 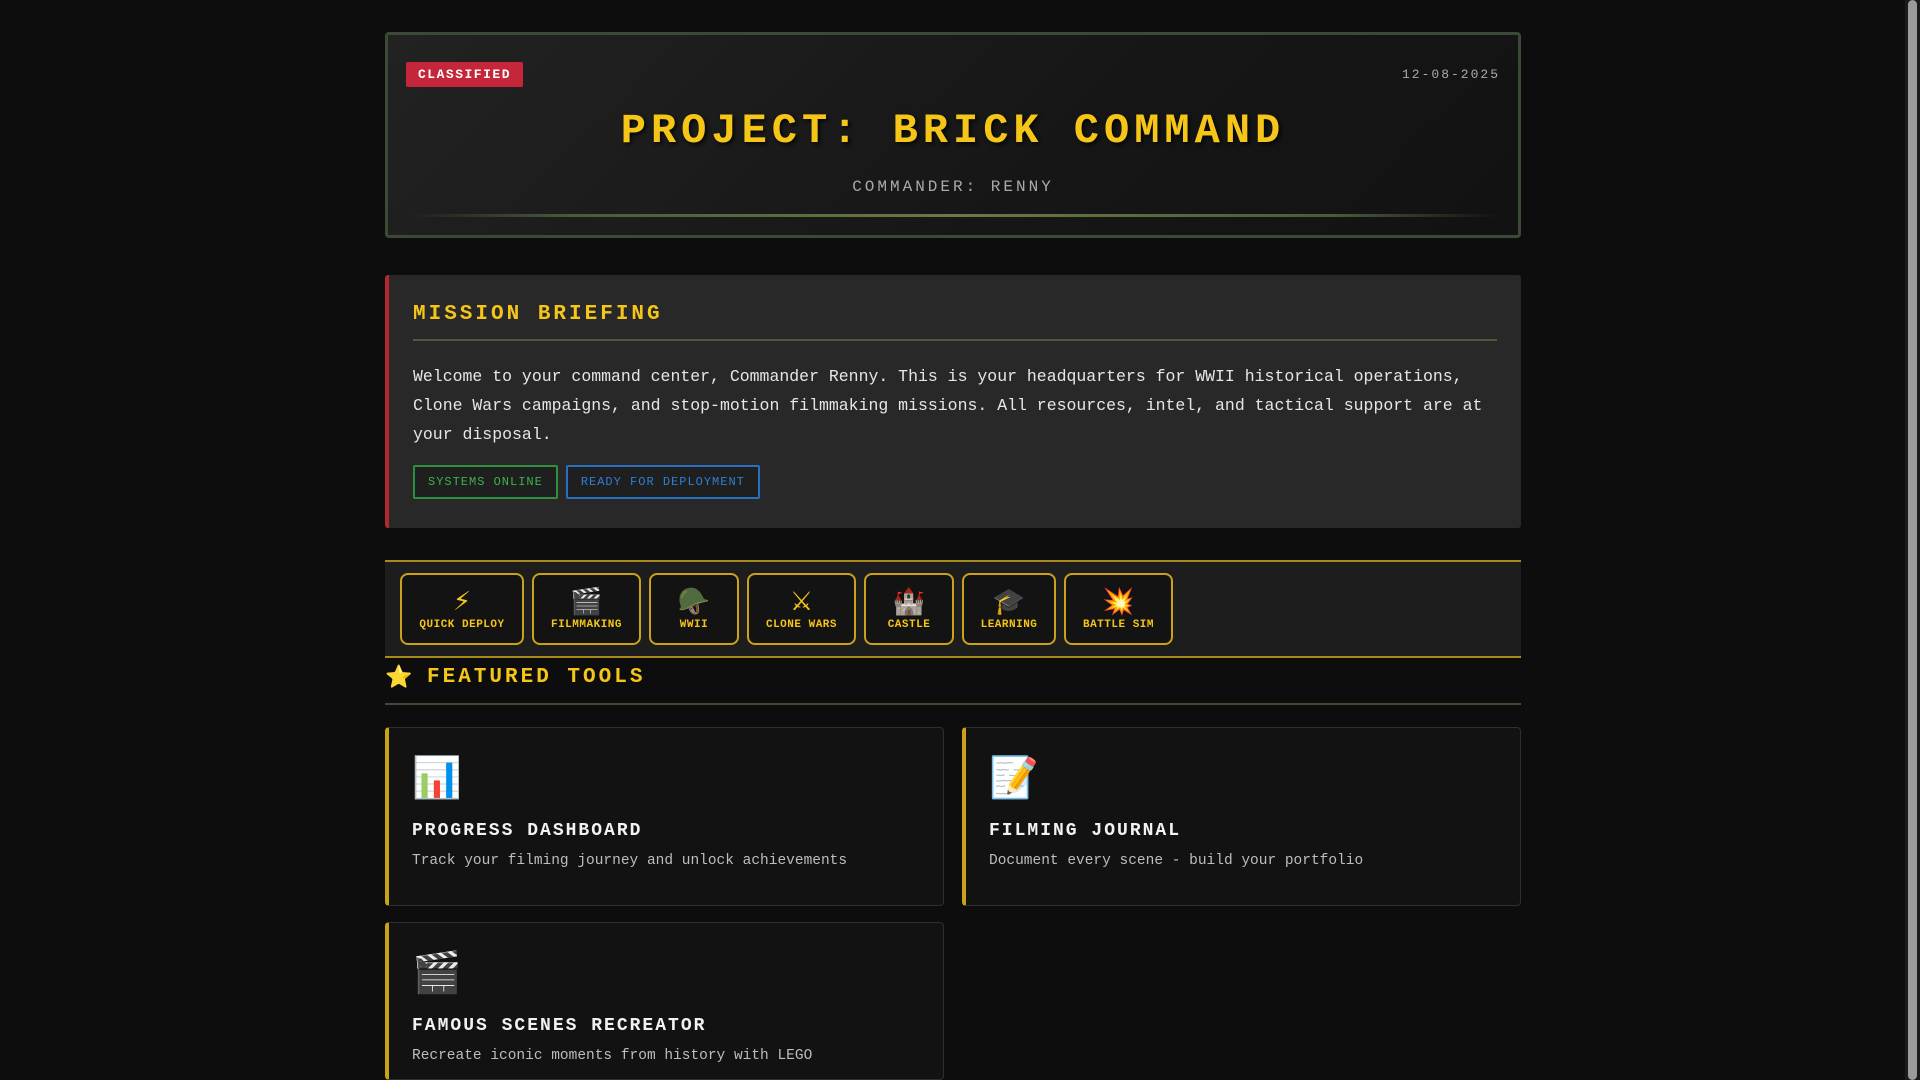 What do you see at coordinates (462, 602) in the screenshot?
I see `lightning-icon: ⚡` at bounding box center [462, 602].